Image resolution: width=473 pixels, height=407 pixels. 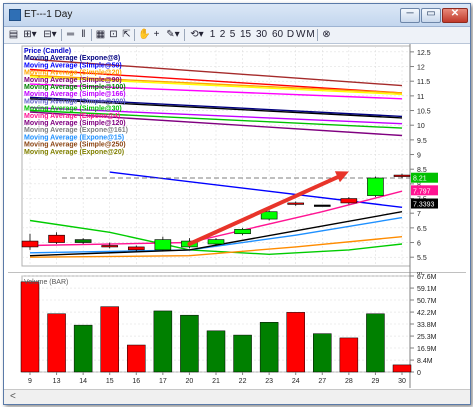 What do you see at coordinates (310, 35) in the screenshot?
I see `period-button-m: M` at bounding box center [310, 35].